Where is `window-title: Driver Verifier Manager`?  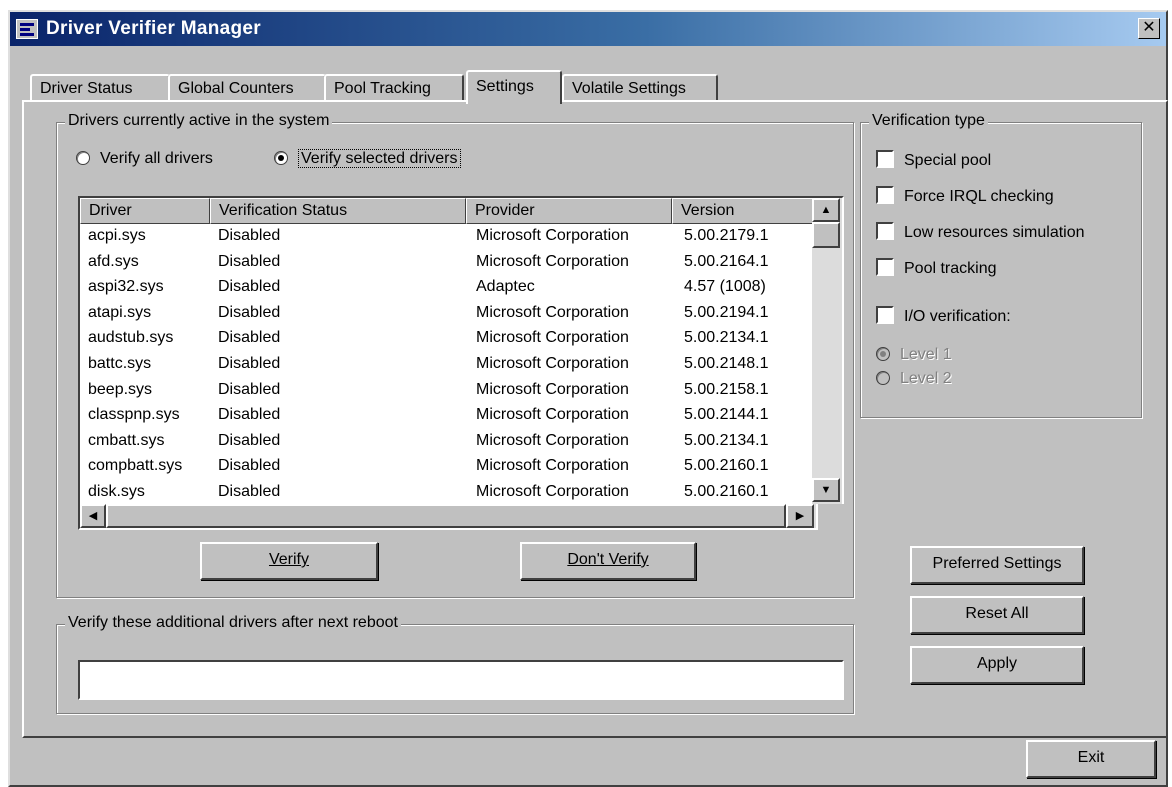
window-title: Driver Verifier Manager is located at coordinates (153, 28).